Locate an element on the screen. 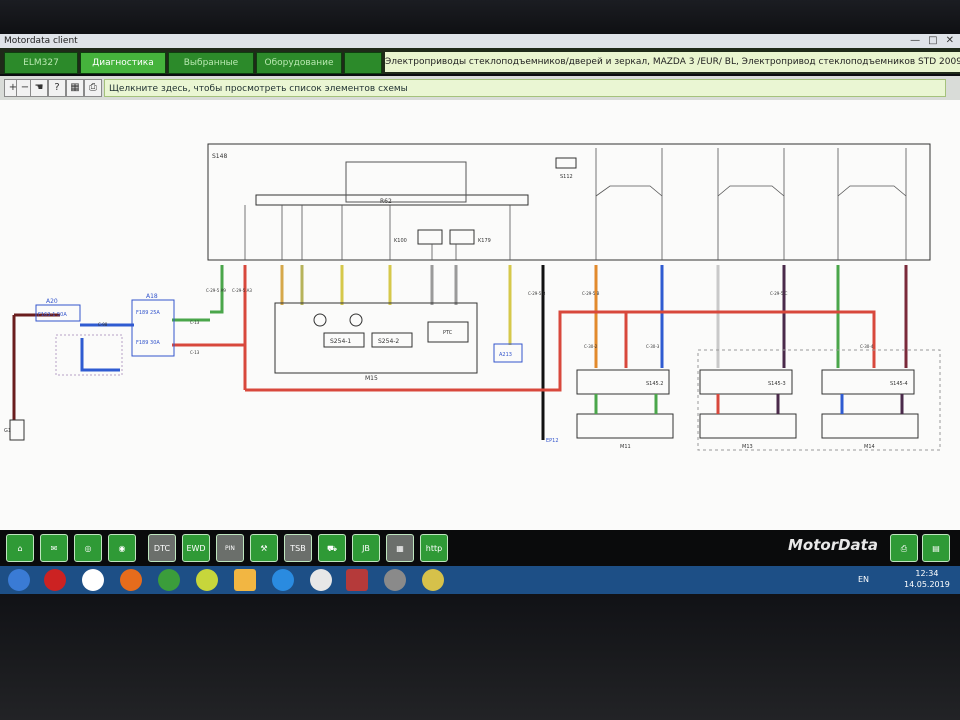 This screenshot has height=720, width=960. label-f163: F163-1 50A is located at coordinates (52, 315).